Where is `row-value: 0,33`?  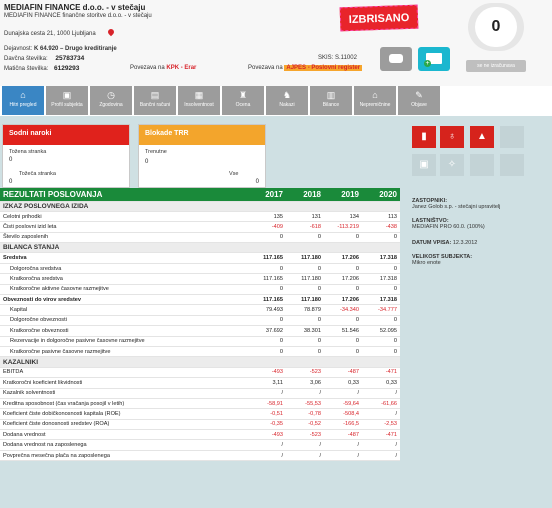 row-value: 0,33 is located at coordinates (343, 383).